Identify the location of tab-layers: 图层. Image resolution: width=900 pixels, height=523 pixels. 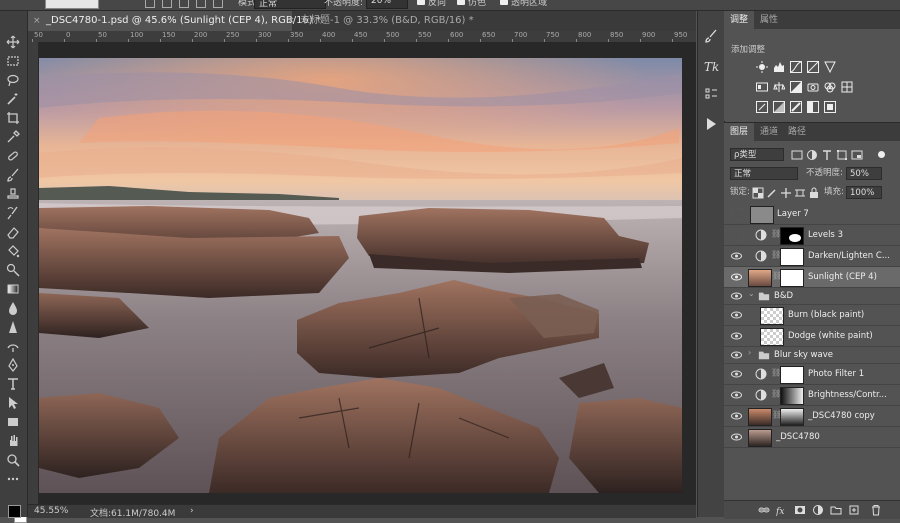
(739, 132).